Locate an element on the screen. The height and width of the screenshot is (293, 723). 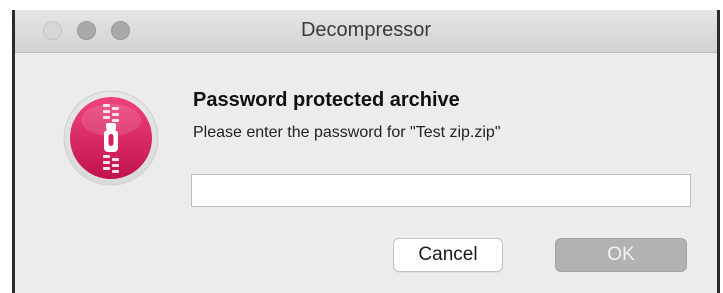
cancel-button: Cancel is located at coordinates (448, 255).